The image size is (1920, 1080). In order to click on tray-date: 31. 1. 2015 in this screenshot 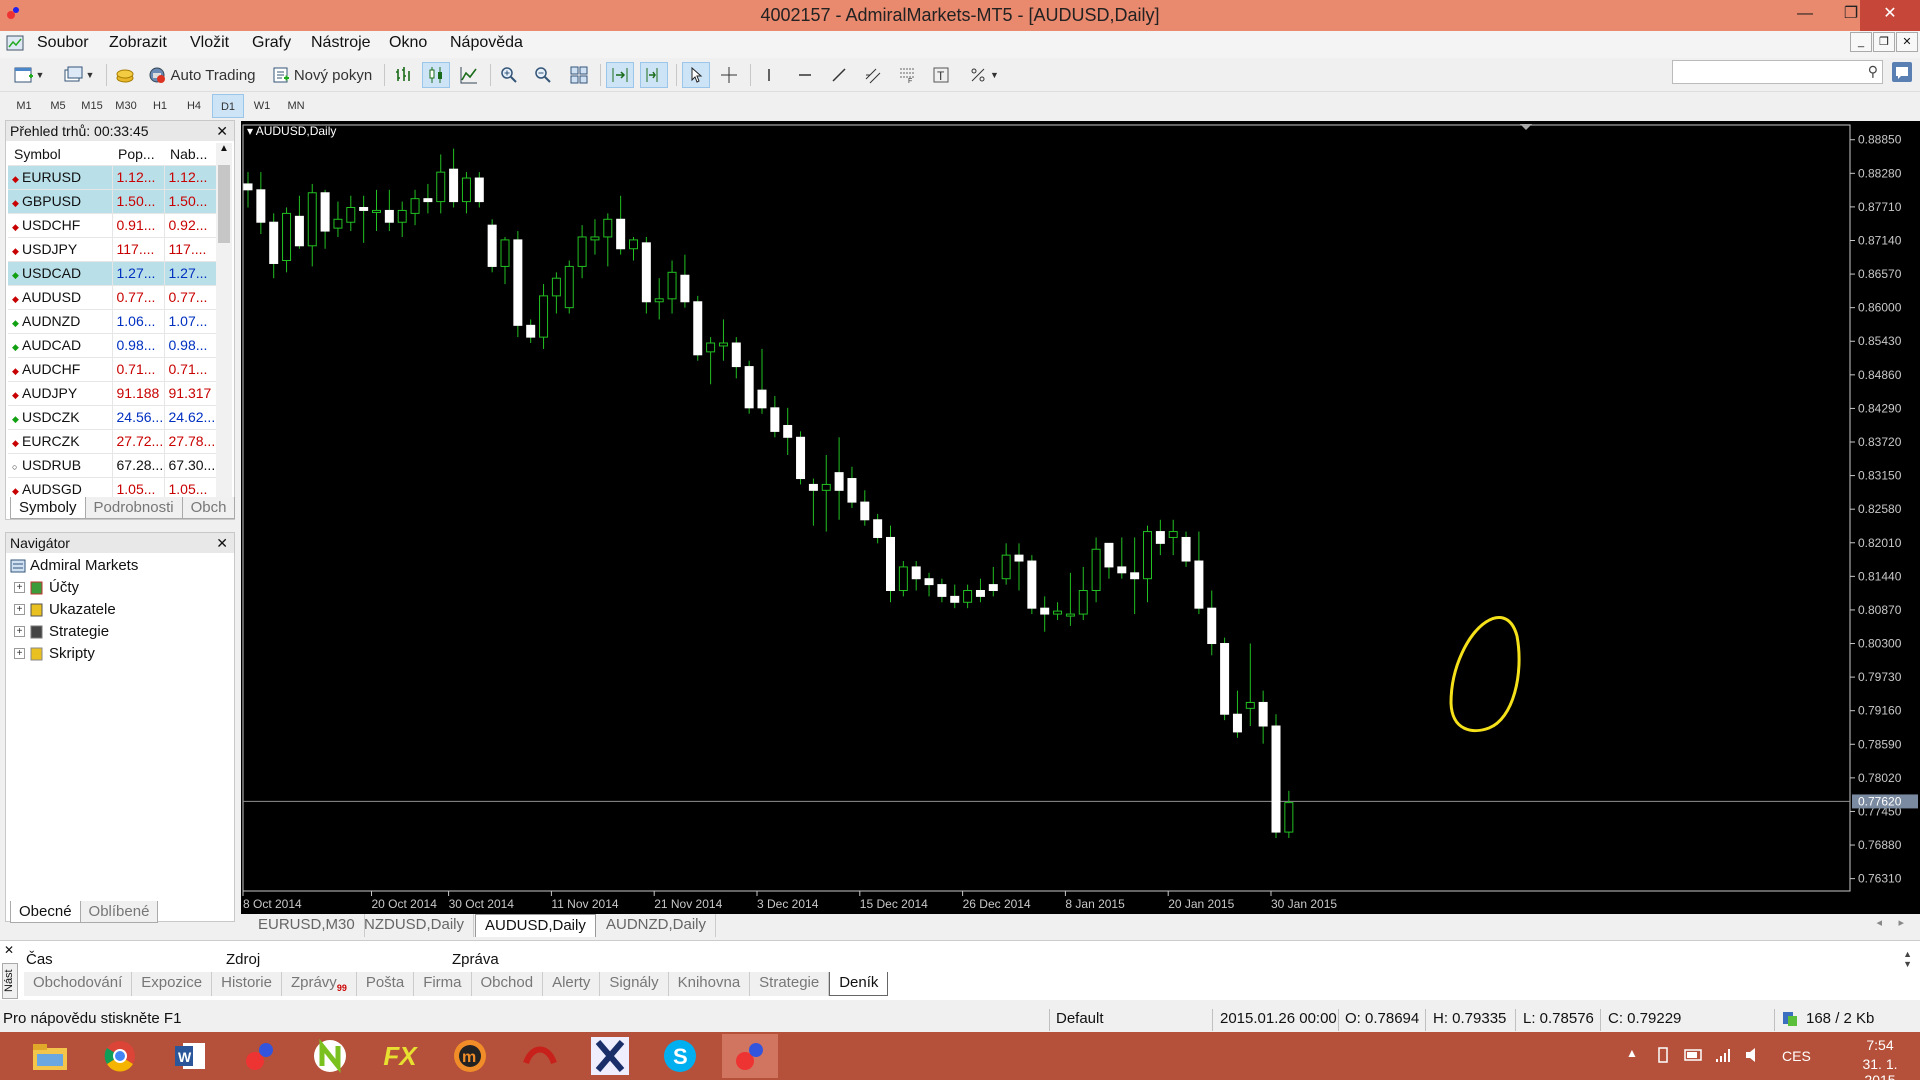, I will do `click(1880, 1068)`.